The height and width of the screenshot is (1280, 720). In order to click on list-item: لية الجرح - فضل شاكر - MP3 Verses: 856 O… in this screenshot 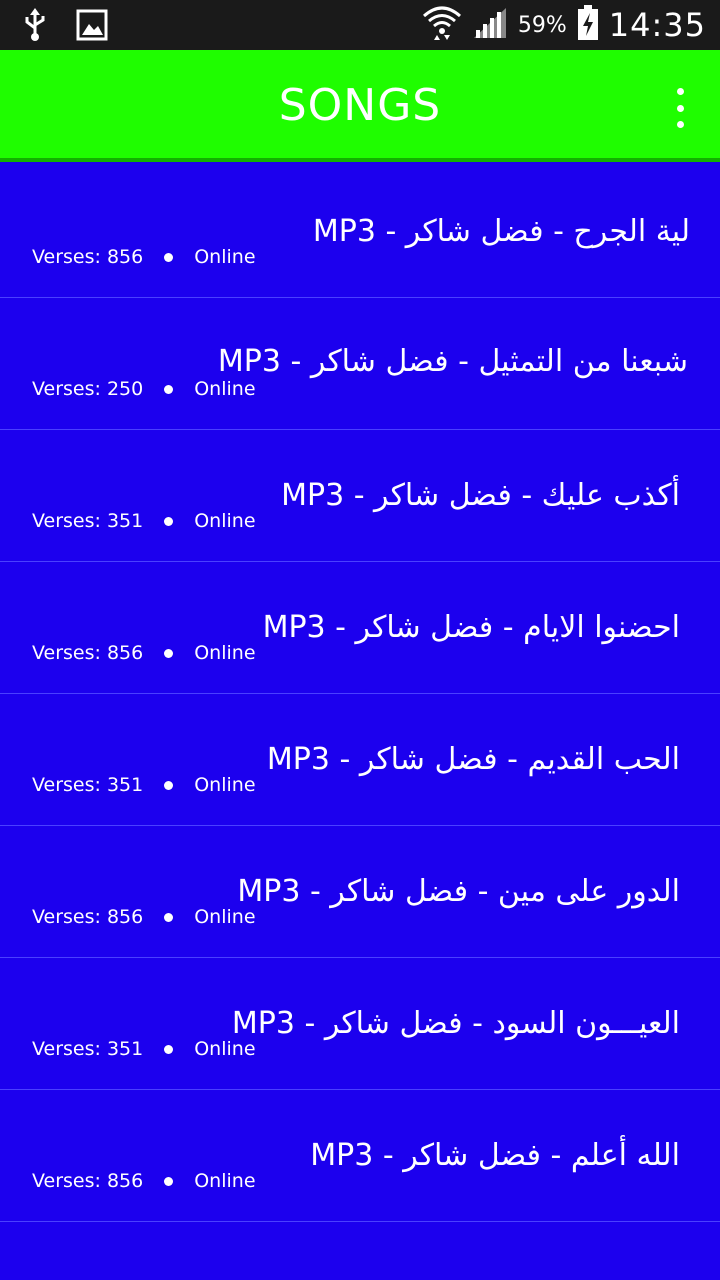, I will do `click(360, 232)`.